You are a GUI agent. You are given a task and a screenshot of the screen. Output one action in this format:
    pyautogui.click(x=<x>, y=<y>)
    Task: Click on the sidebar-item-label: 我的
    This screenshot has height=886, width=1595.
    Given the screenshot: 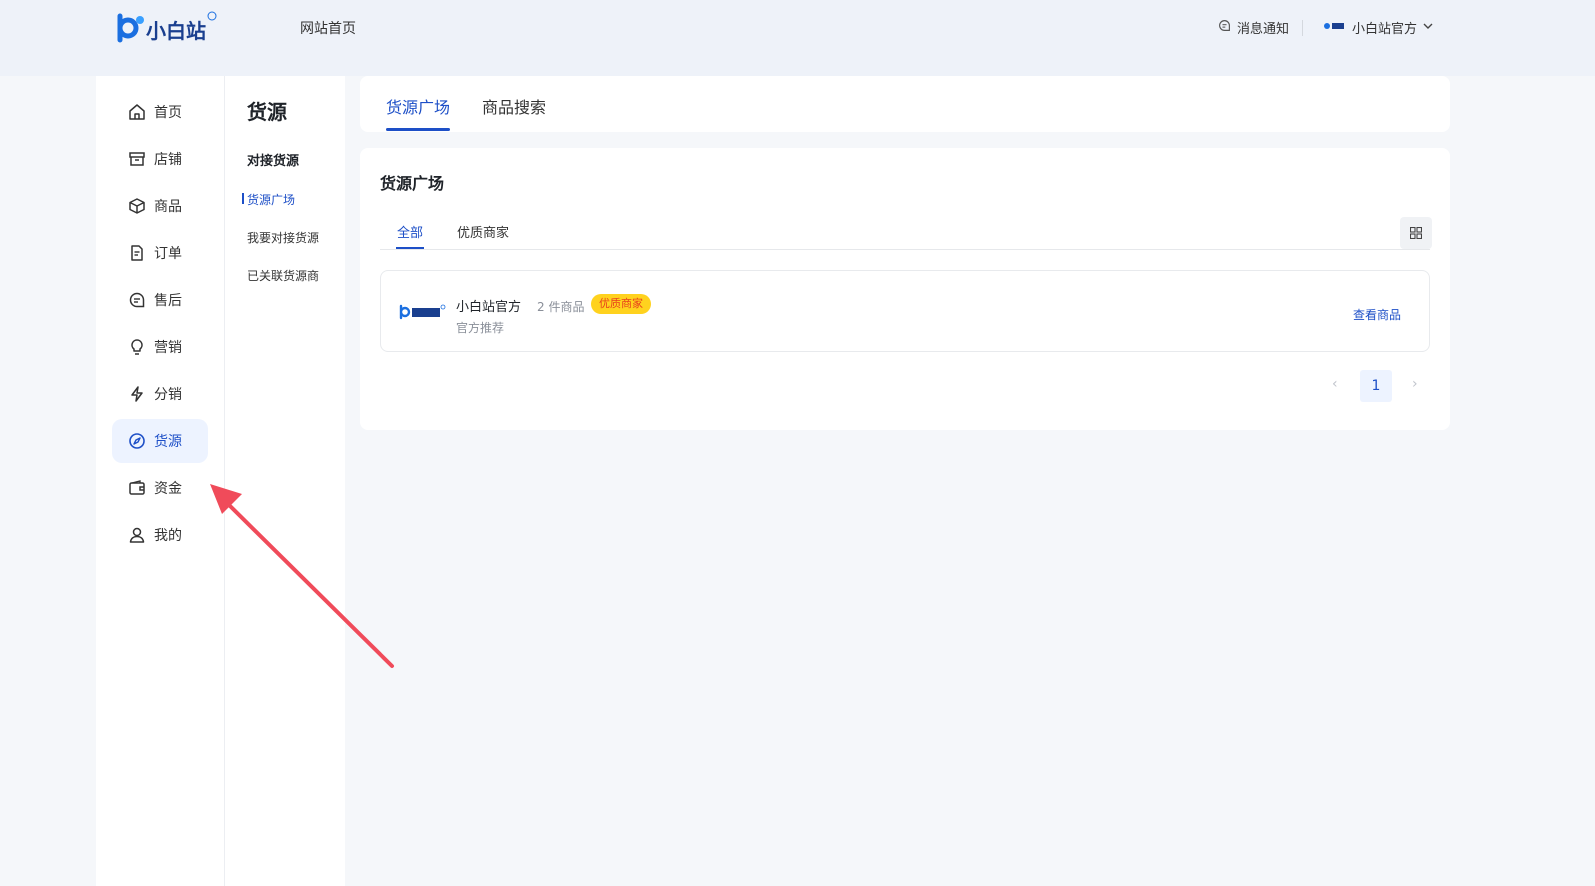 What is the action you would take?
    pyautogui.click(x=168, y=536)
    